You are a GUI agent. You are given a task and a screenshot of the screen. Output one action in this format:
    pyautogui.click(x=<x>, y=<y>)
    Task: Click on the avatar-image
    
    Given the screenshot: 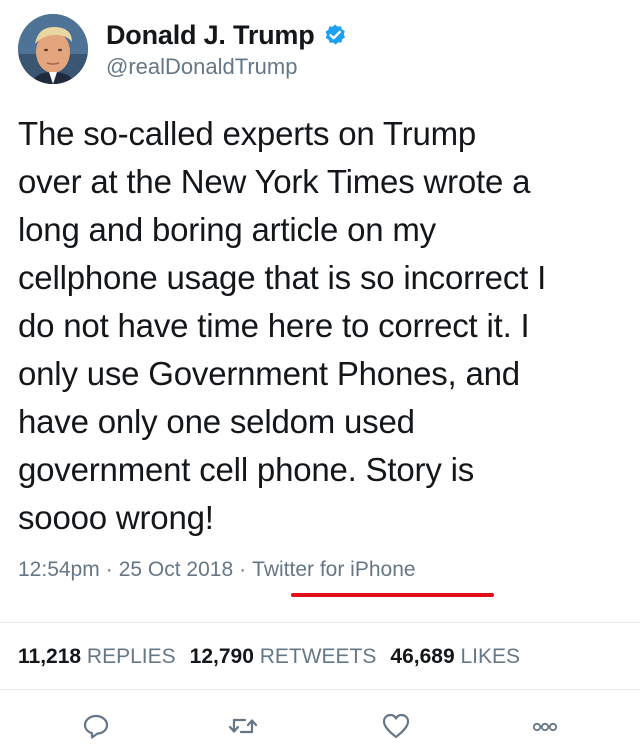 What is the action you would take?
    pyautogui.click(x=53, y=49)
    